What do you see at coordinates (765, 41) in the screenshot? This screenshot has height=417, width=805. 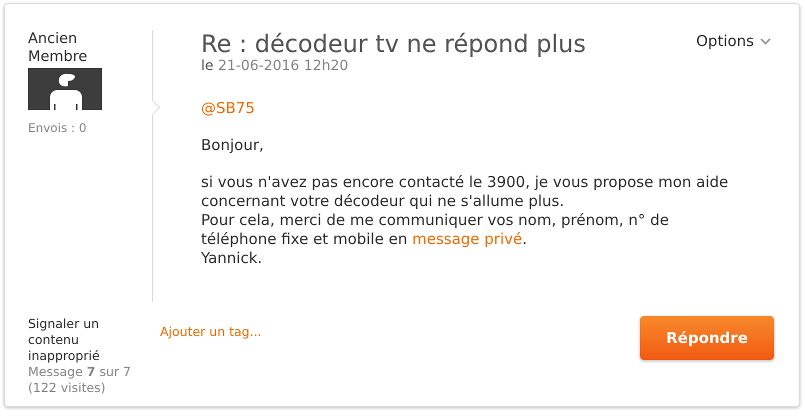 I see `chevron-down-icon` at bounding box center [765, 41].